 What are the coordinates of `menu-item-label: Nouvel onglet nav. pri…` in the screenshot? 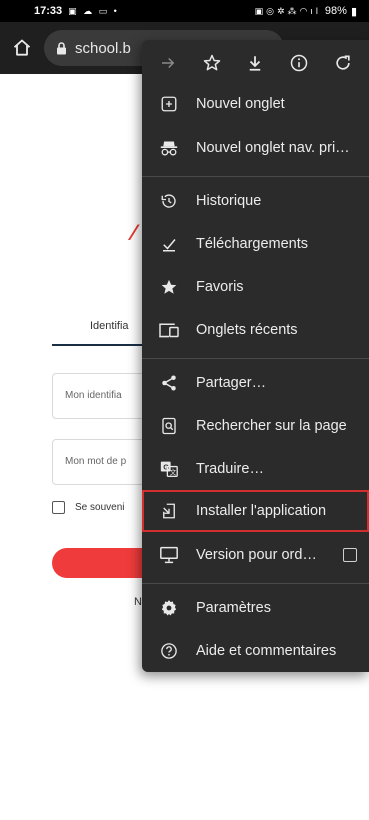 It's located at (273, 148).